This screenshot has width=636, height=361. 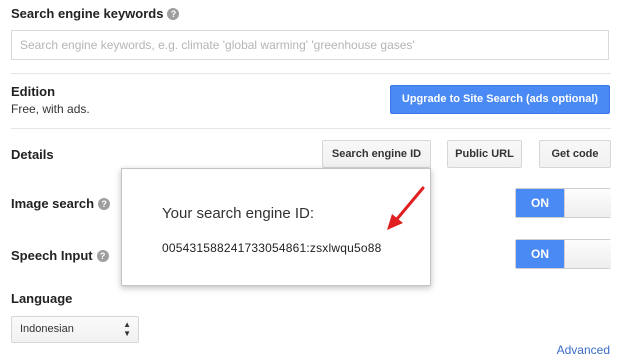 I want to click on get-code-button: Get code, so click(x=575, y=154).